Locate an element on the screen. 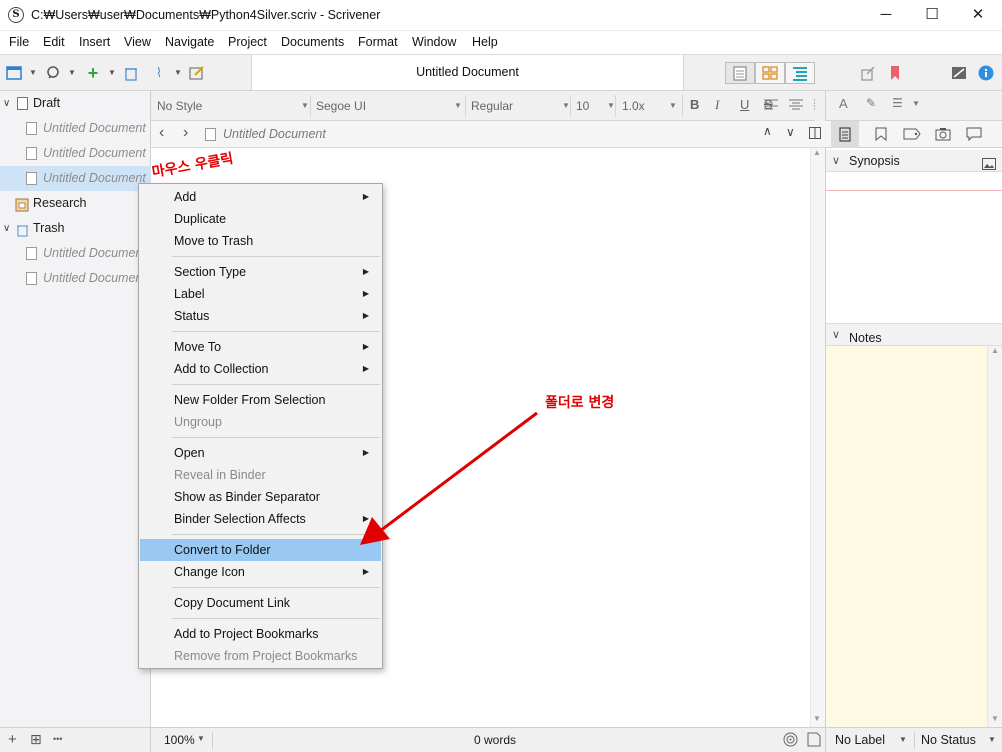 This screenshot has height=752, width=1002. image-icon is located at coordinates (989, 166).